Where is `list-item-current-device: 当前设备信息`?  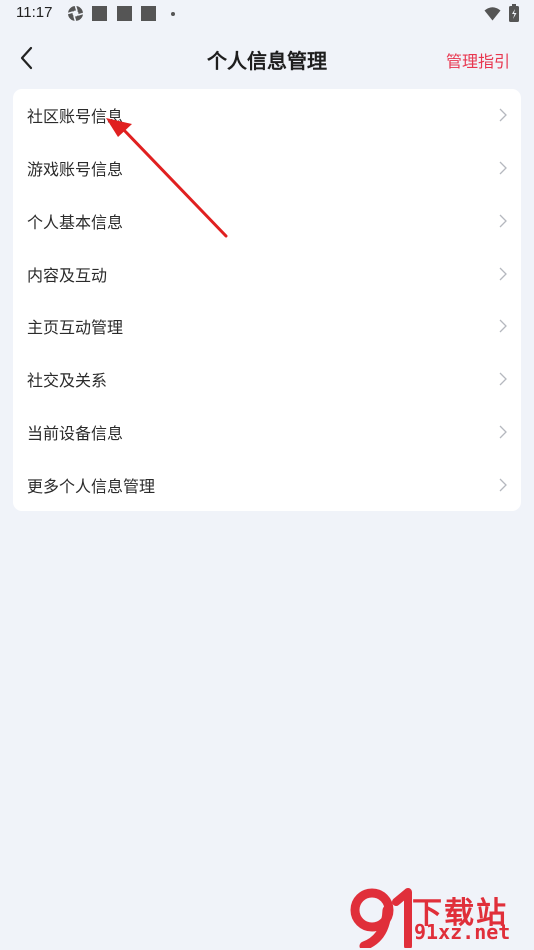 list-item-current-device: 当前设备信息 is located at coordinates (267, 432).